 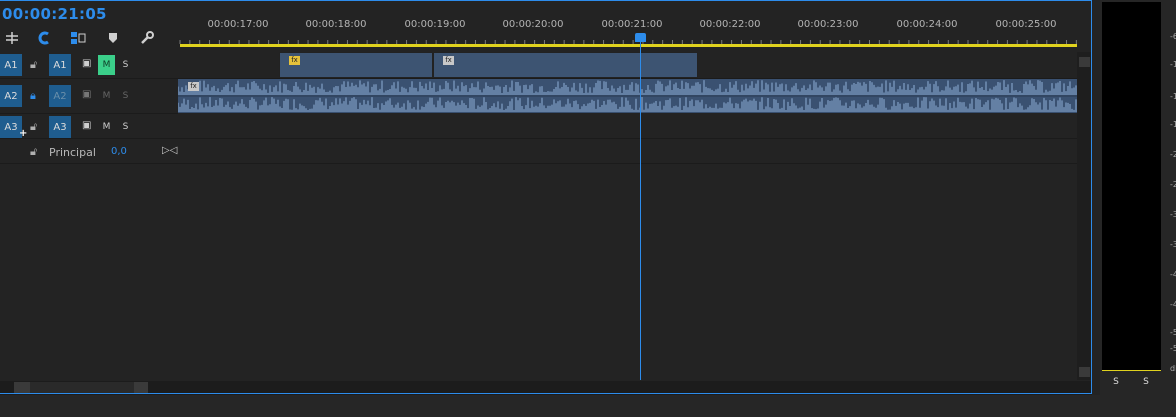 What do you see at coordinates (632, 24) in the screenshot?
I see `ruler-tick-label: 00:00:21:00` at bounding box center [632, 24].